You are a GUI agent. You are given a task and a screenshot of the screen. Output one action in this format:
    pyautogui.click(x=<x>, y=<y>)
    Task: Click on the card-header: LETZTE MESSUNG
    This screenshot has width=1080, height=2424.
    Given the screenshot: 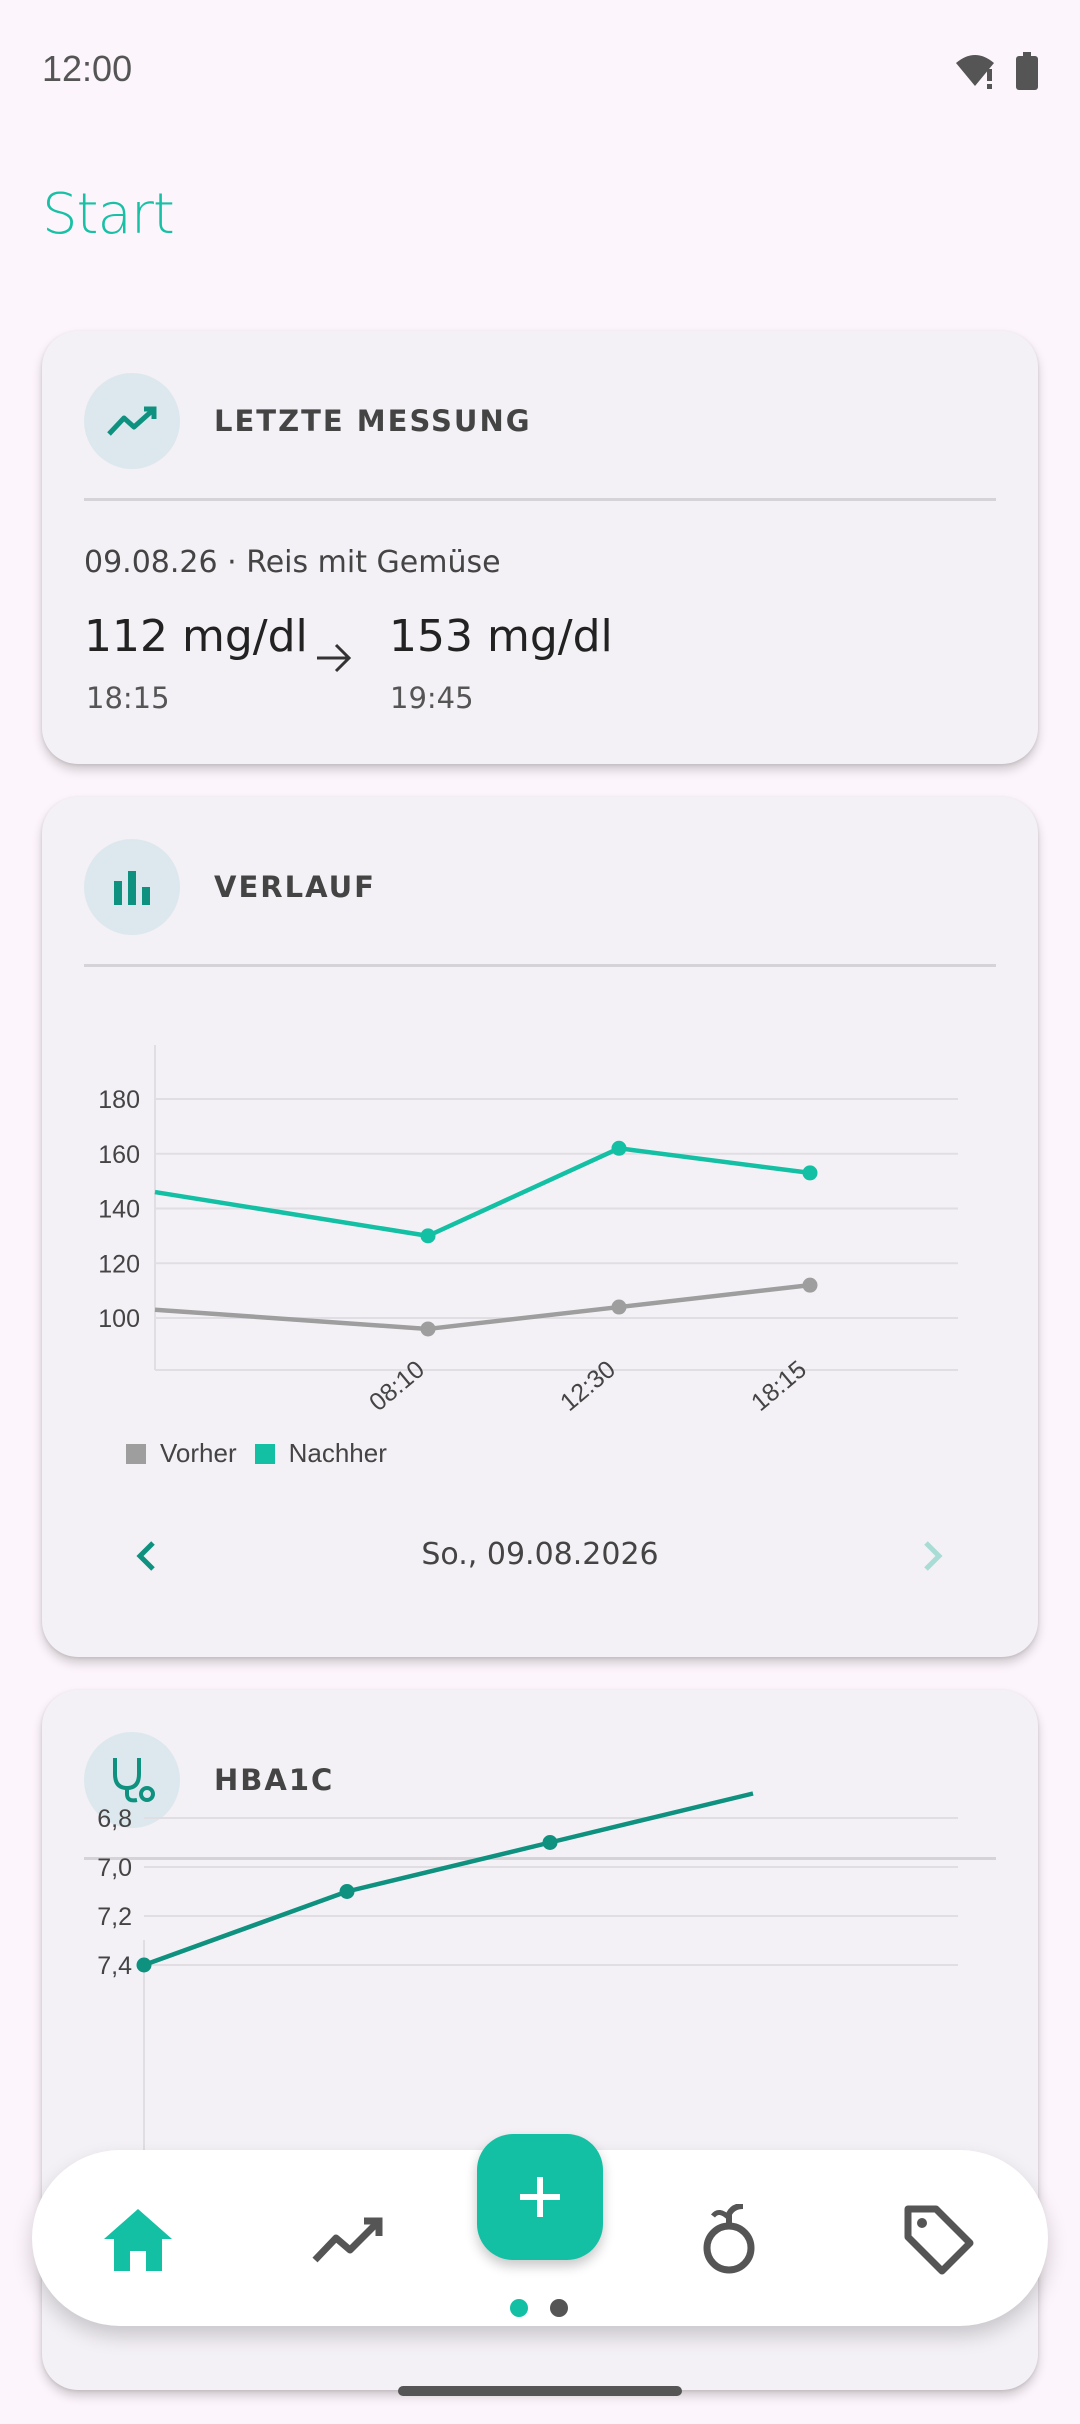 What is the action you would take?
    pyautogui.click(x=308, y=421)
    